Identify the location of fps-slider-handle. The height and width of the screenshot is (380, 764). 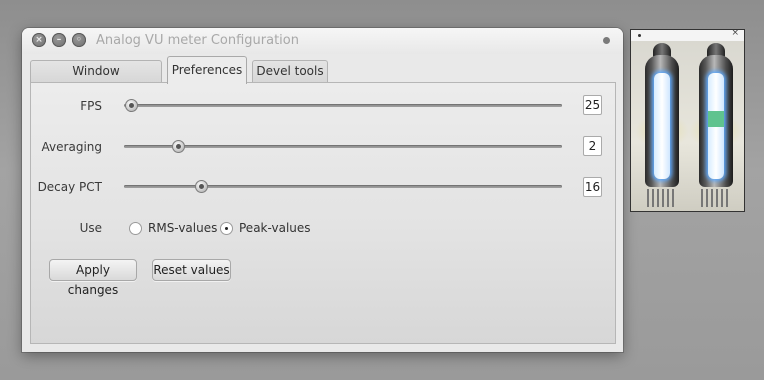
(131, 105).